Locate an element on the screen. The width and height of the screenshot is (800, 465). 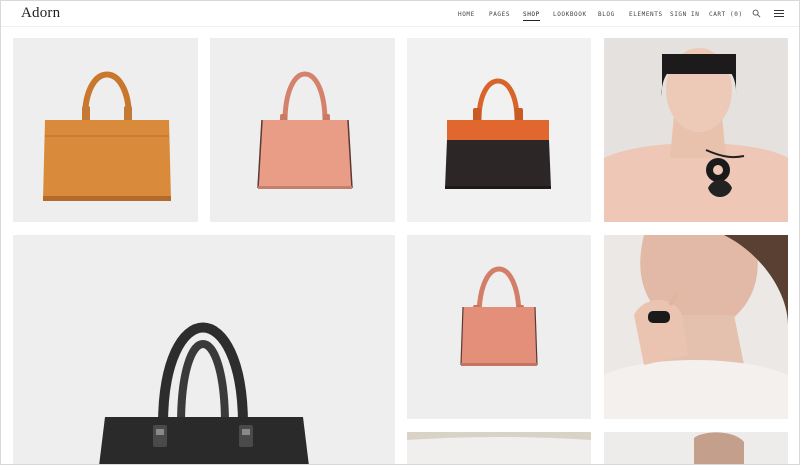
product-tile-tan-handbag is located at coordinates (105, 130).